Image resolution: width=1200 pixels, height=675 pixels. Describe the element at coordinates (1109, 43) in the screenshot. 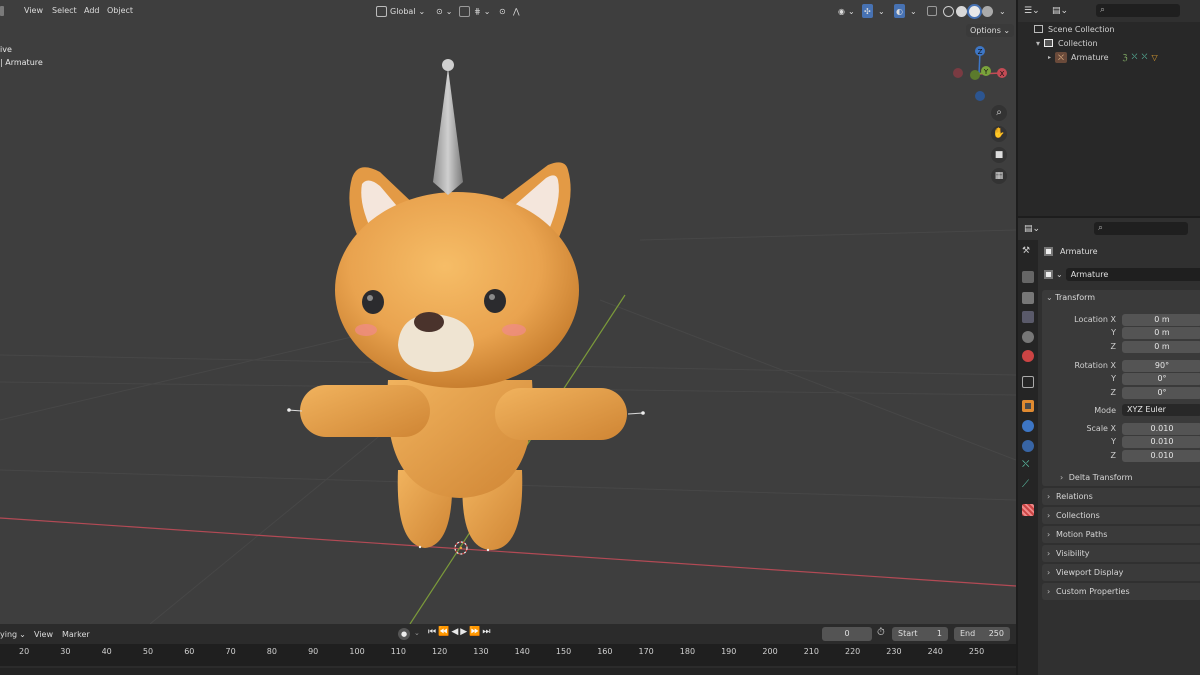

I see `outliner-collection: ▾ Collection` at that location.